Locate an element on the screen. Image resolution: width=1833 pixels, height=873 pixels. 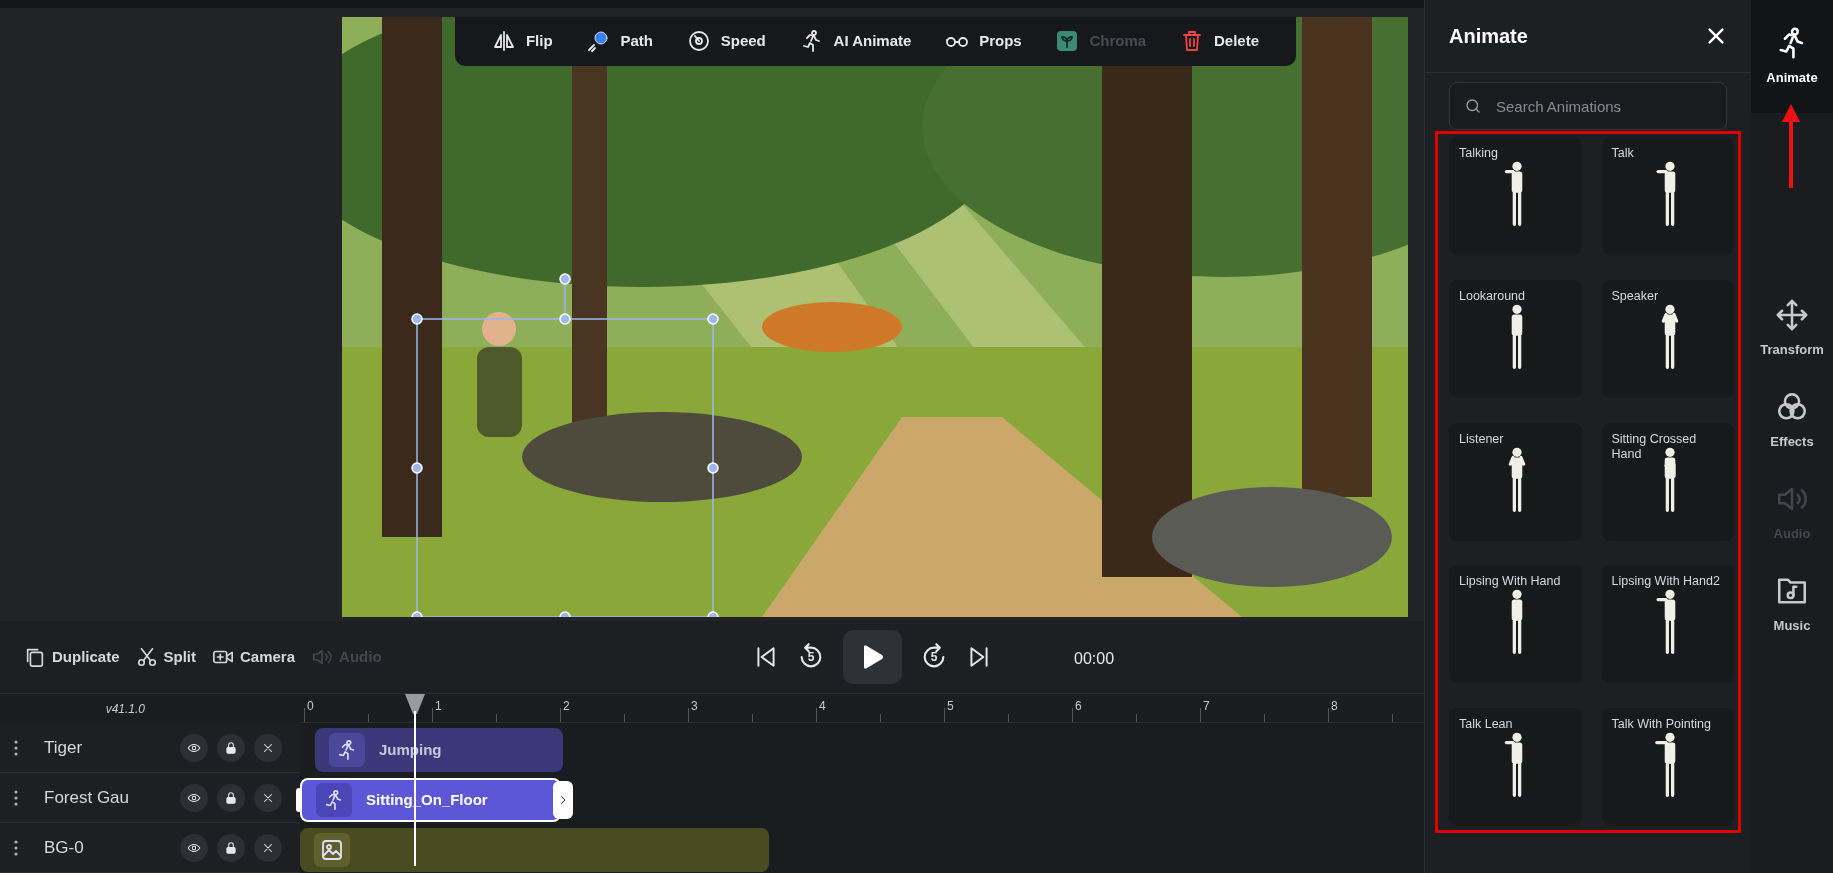
close-icon is located at coordinates (1716, 36).